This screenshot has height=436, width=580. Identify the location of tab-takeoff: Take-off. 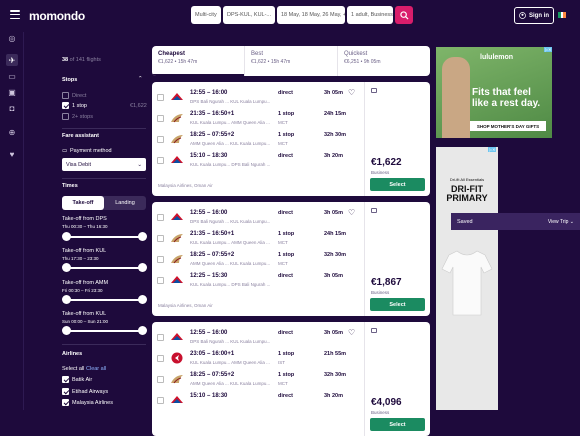
(83, 203).